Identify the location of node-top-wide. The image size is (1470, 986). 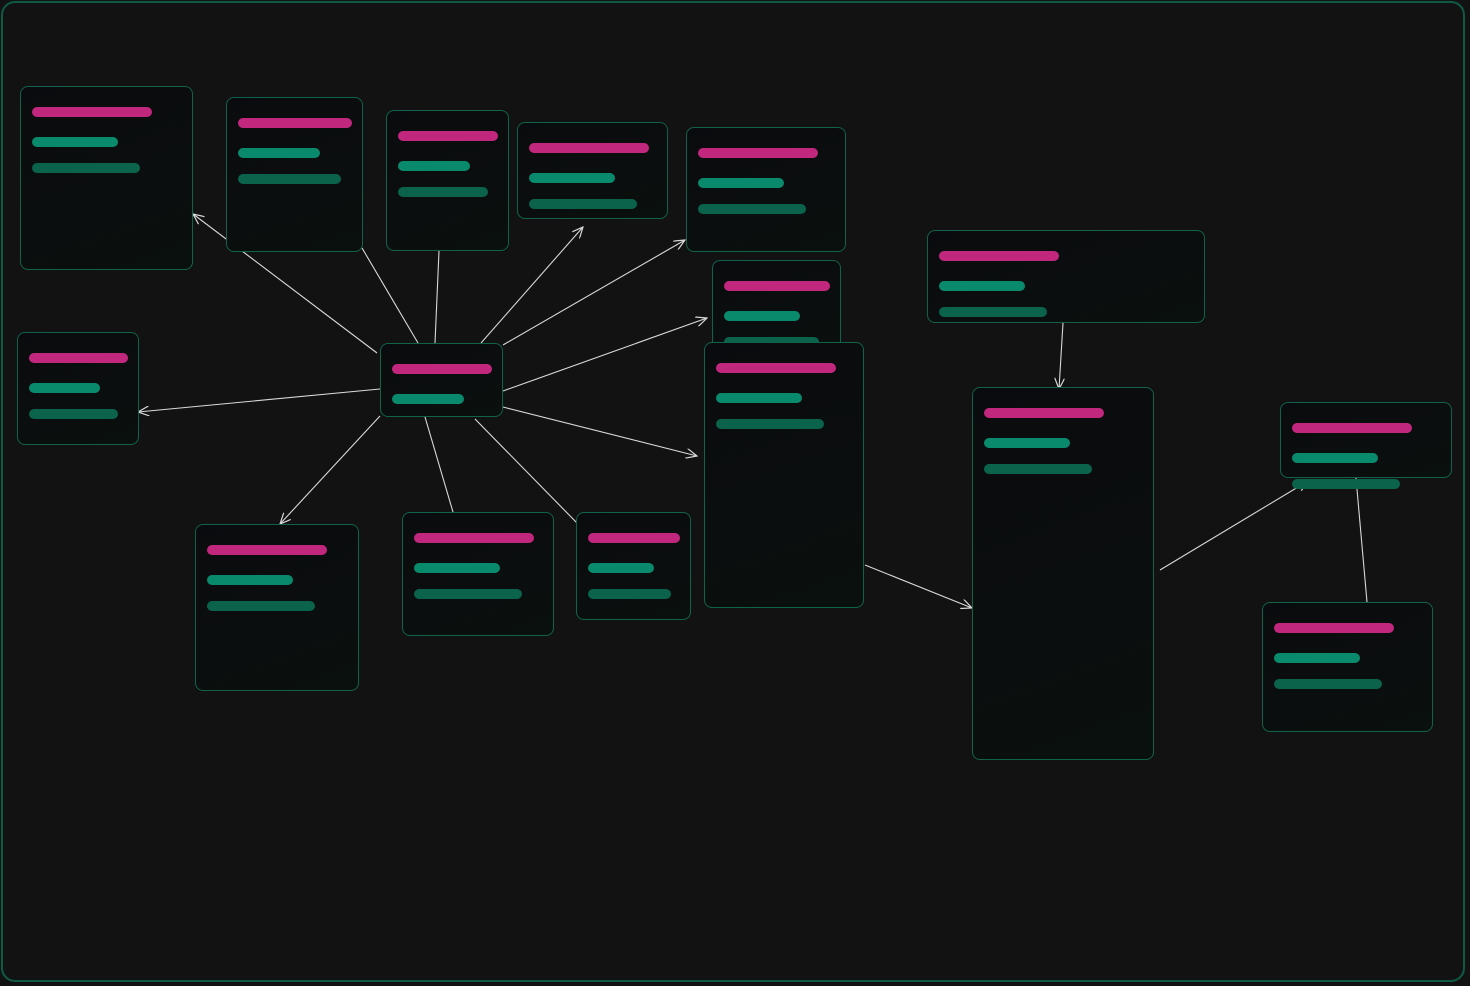
(1066, 276).